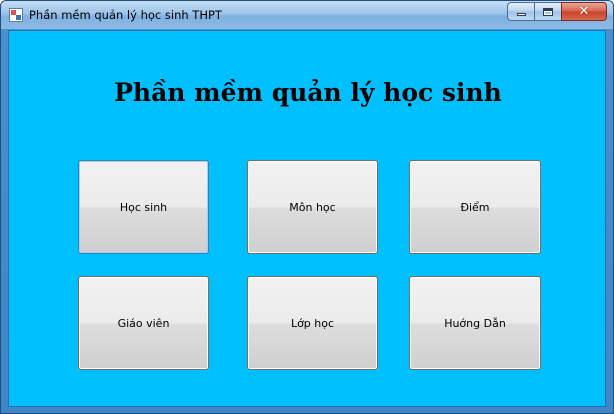 The image size is (614, 414). What do you see at coordinates (308, 92) in the screenshot?
I see `page-title: Phần mềm quản lý học sinh` at bounding box center [308, 92].